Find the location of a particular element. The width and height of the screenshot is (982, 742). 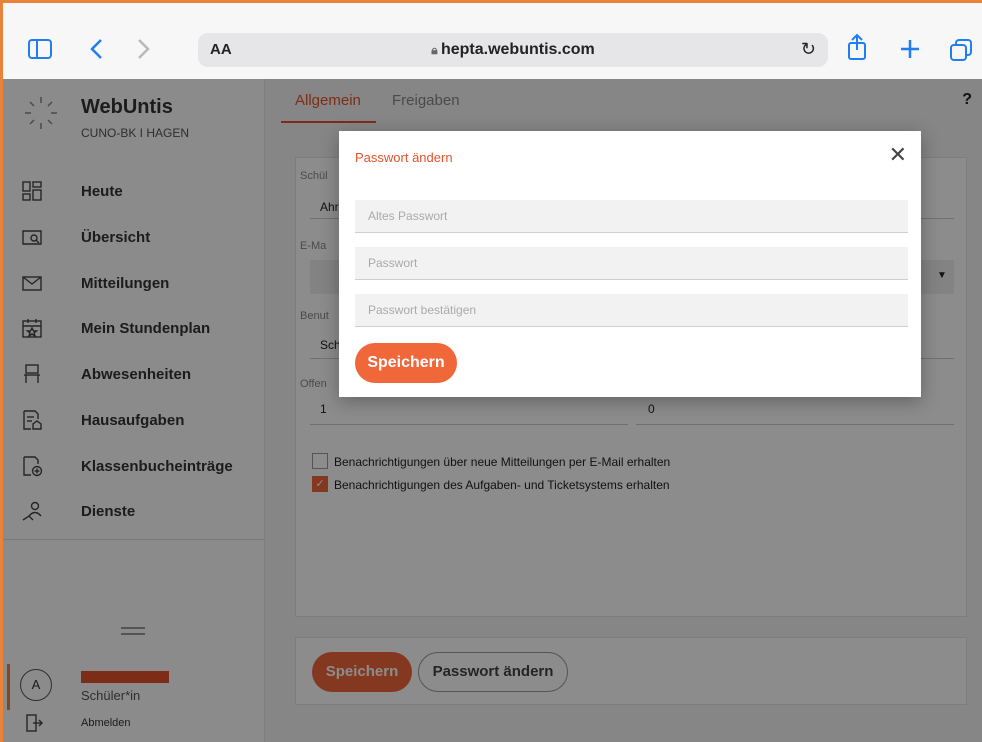

new-password-field is located at coordinates (631, 263).